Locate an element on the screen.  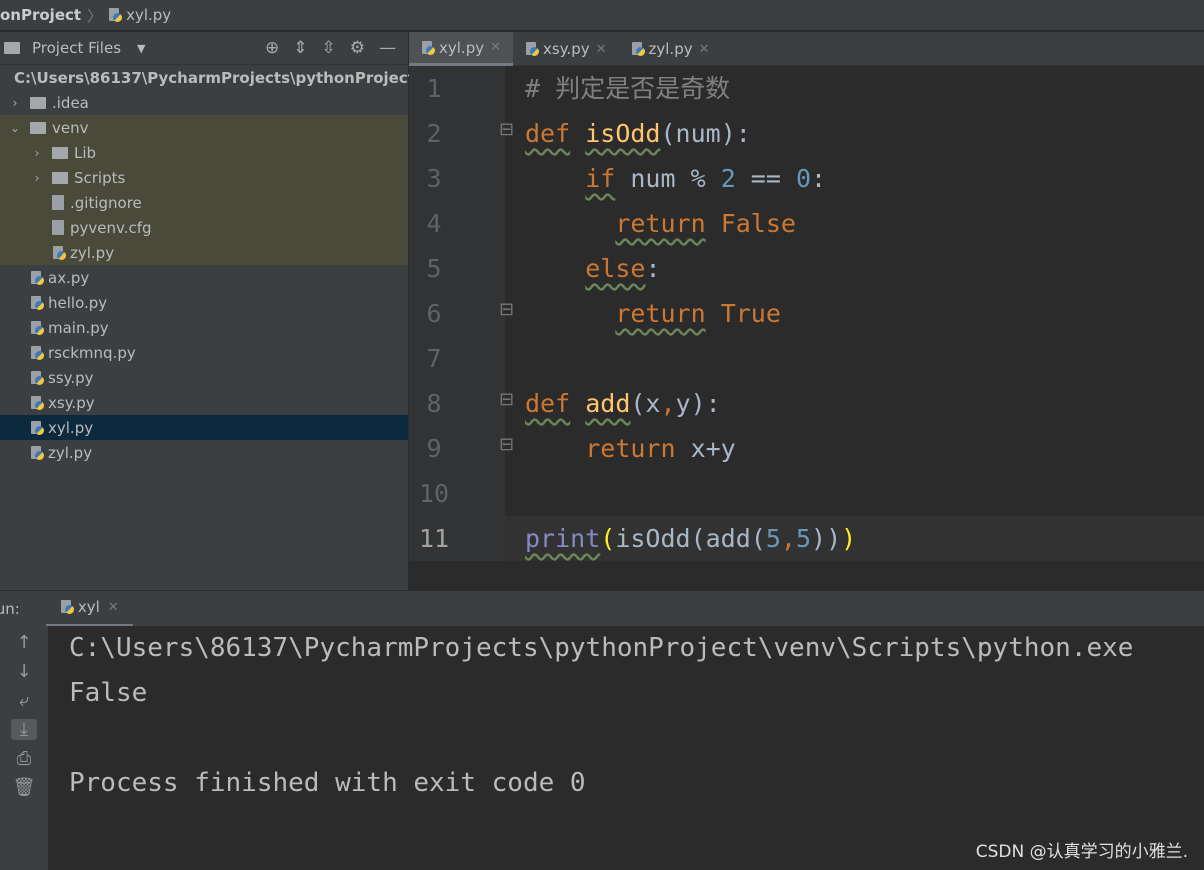
trash-icon: 🗑 is located at coordinates (24, 787).